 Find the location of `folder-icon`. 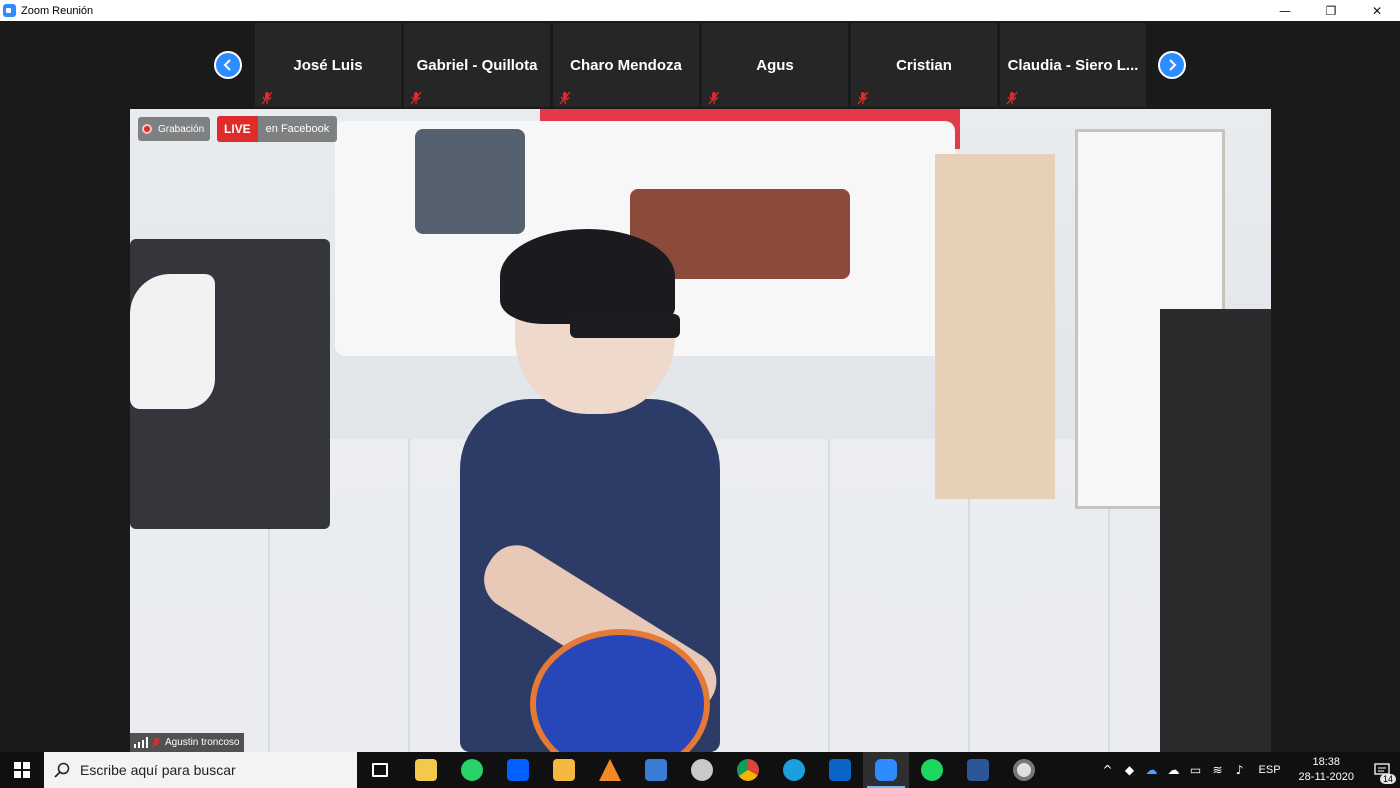

folder-icon is located at coordinates (564, 770).